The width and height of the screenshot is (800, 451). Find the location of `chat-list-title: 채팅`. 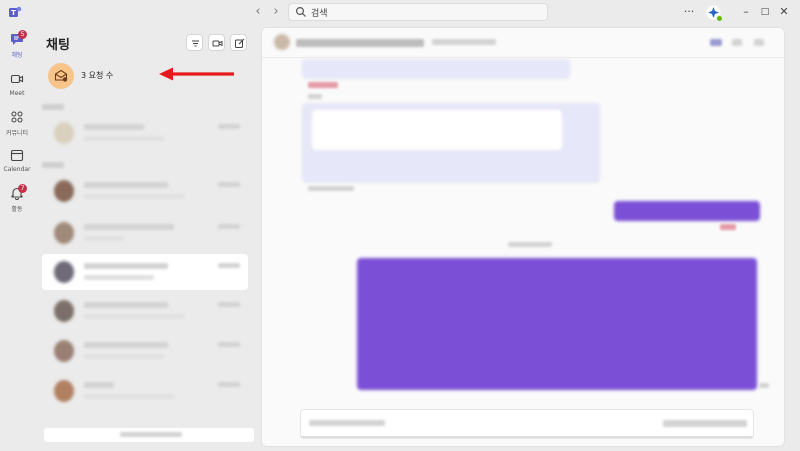

chat-list-title: 채팅 is located at coordinates (58, 45).